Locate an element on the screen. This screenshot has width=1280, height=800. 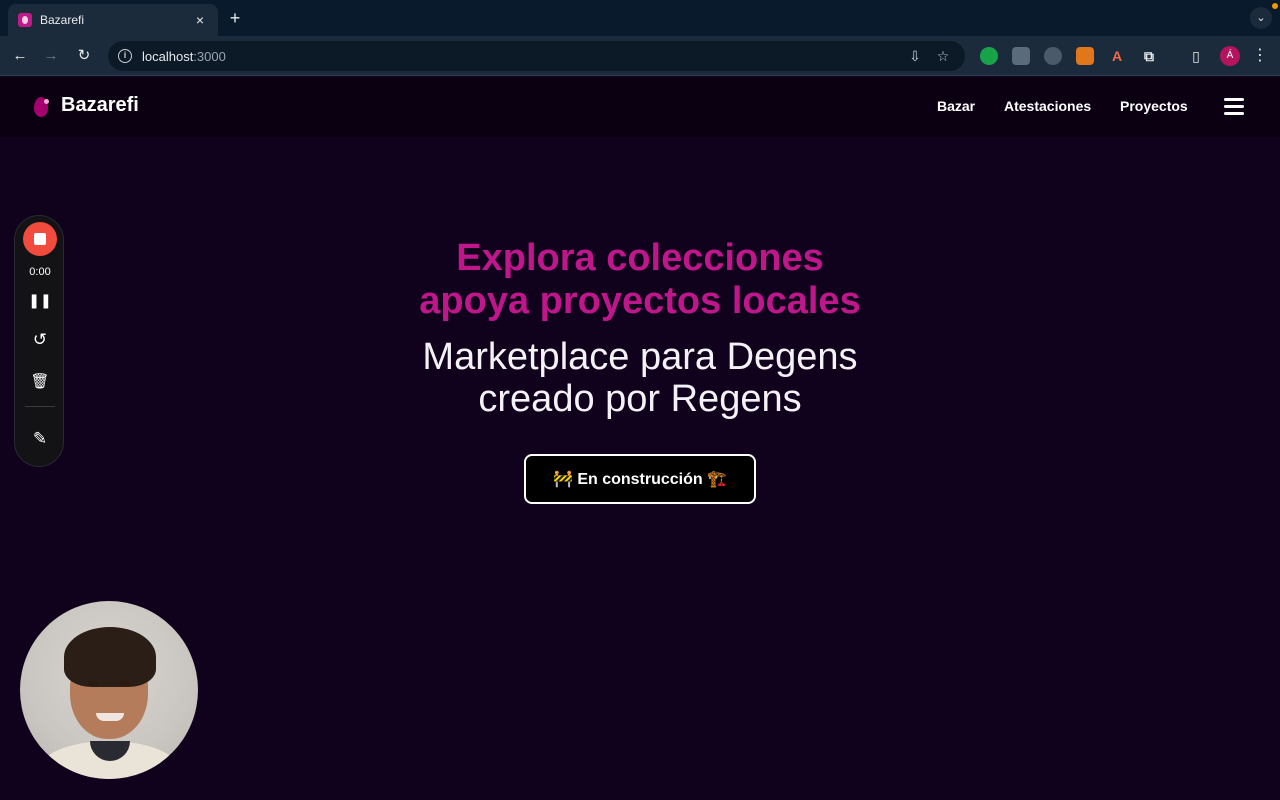
pause-icon: ❚❚ is located at coordinates (40, 300).